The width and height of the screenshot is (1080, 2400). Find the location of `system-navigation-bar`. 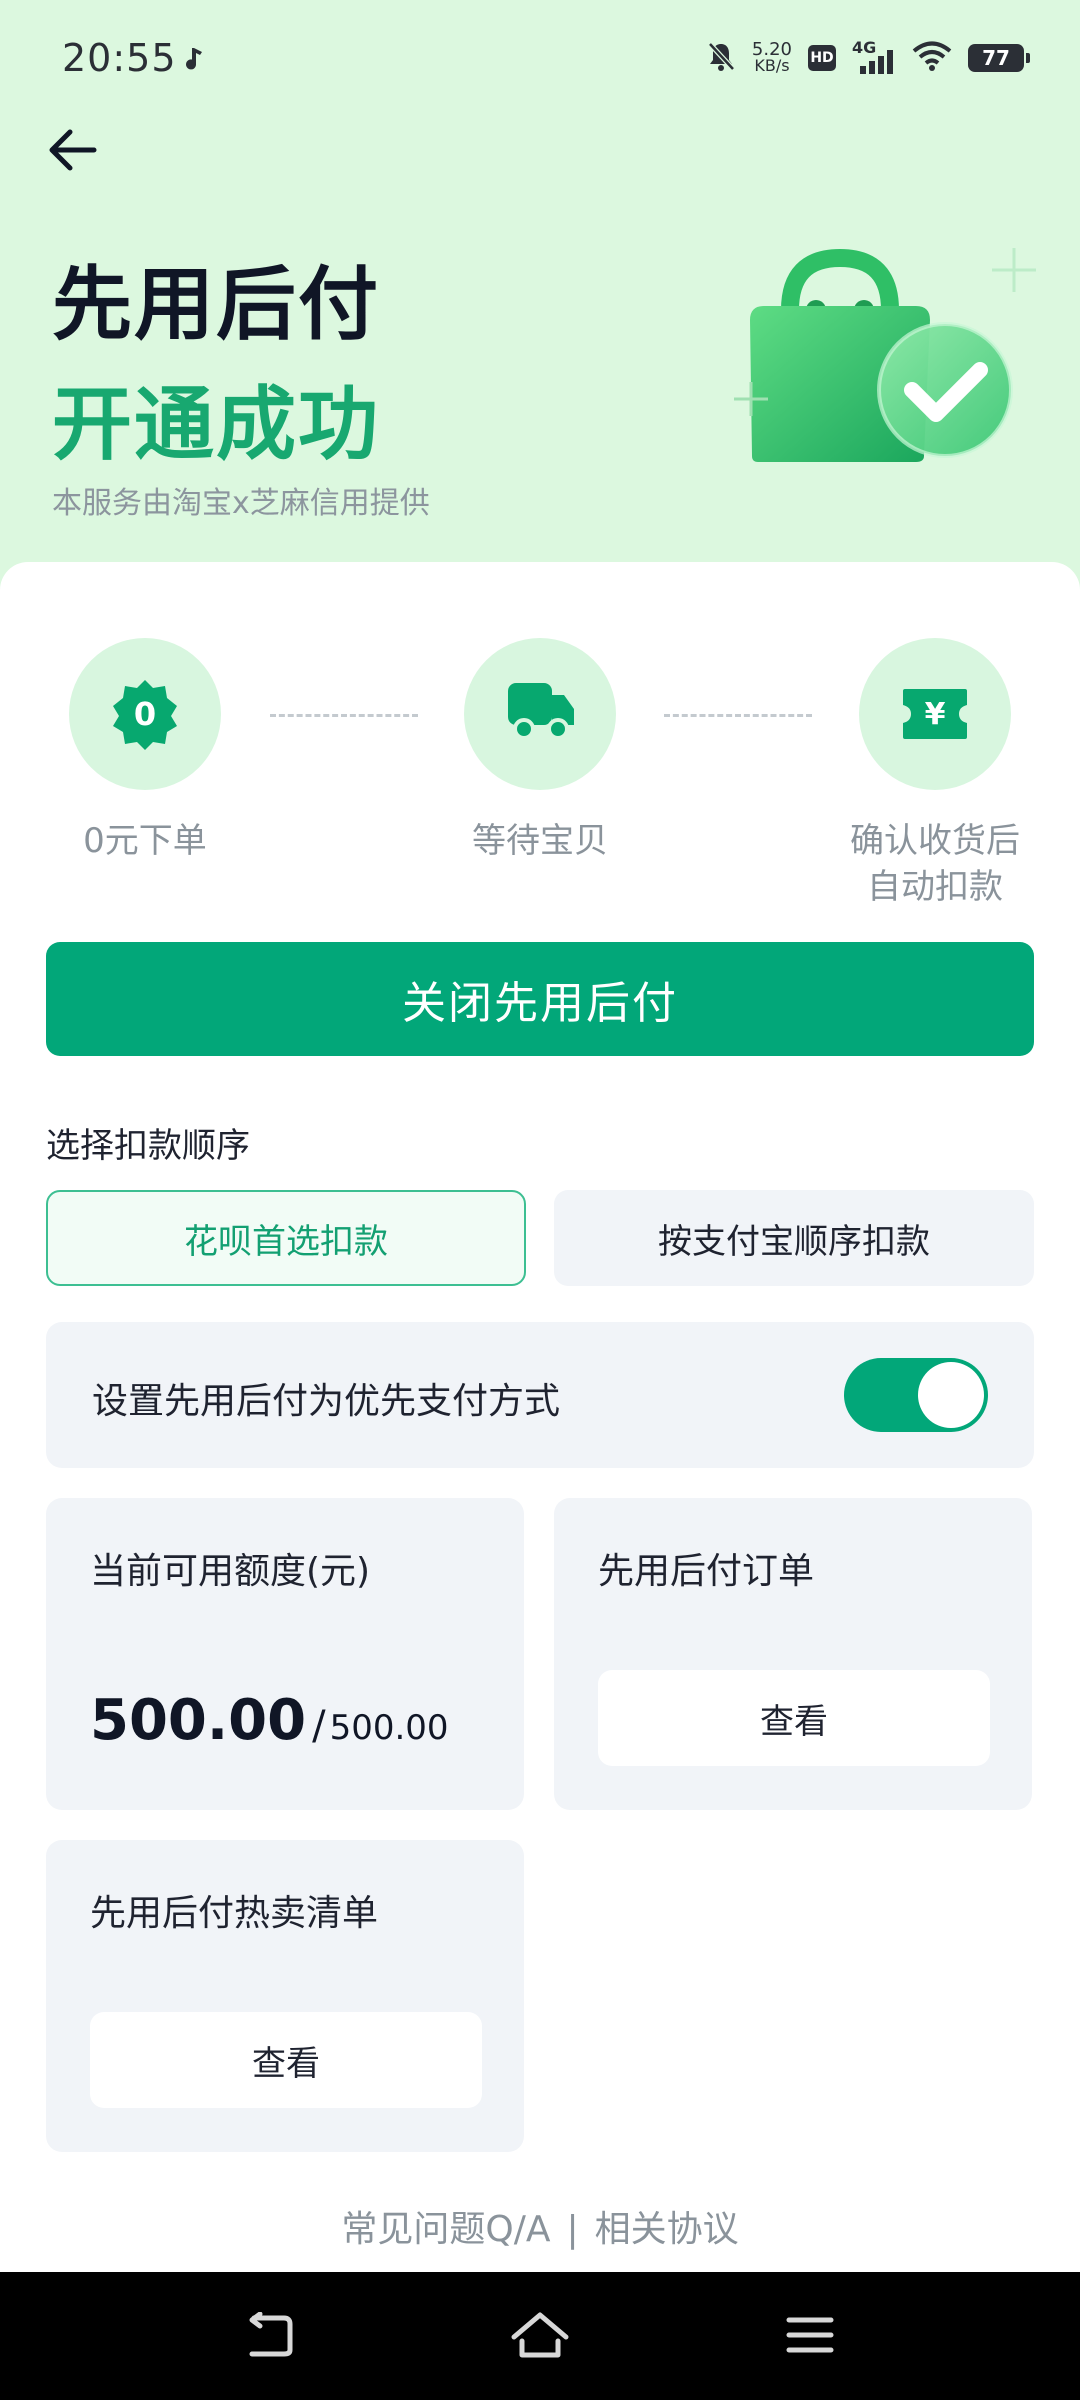

system-navigation-bar is located at coordinates (540, 2336).